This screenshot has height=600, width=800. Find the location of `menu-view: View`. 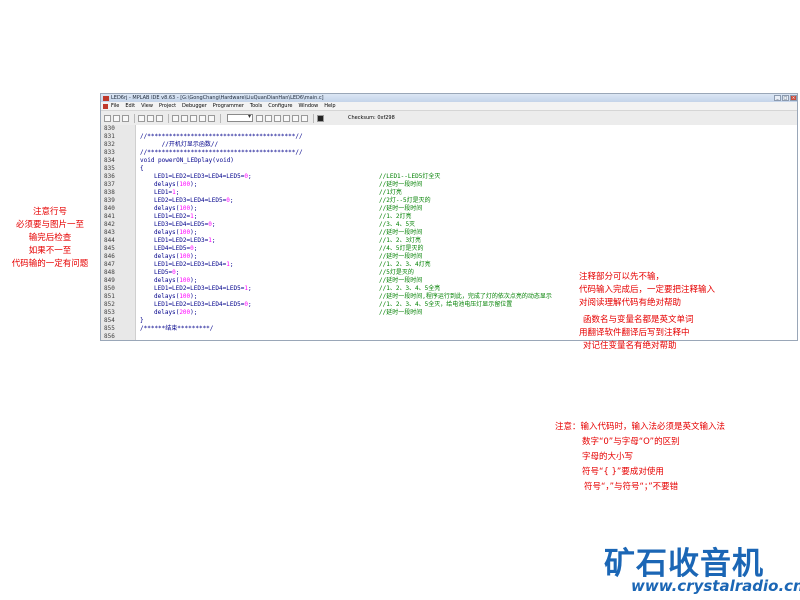

menu-view: View is located at coordinates (147, 106).